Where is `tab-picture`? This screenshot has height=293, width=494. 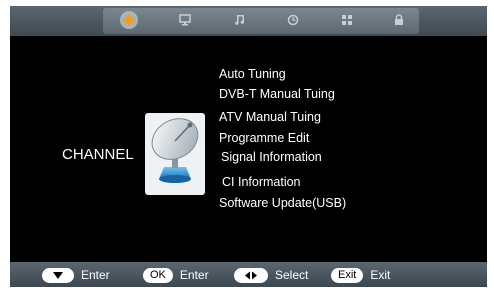
tab-picture is located at coordinates (185, 20).